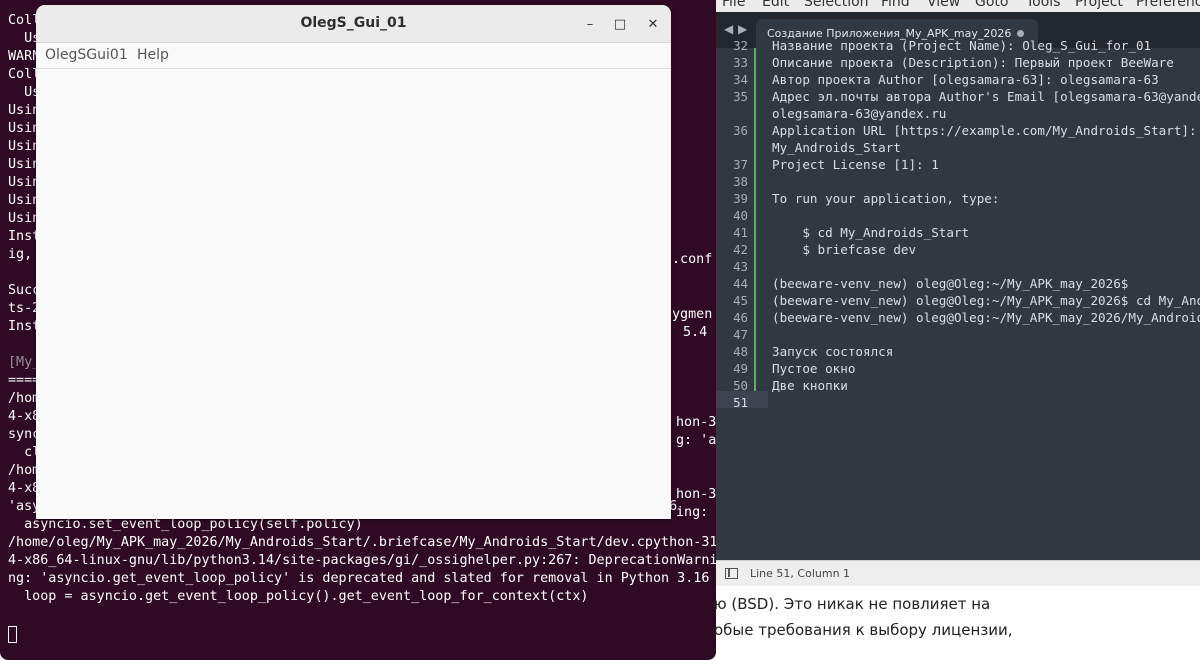  I want to click on terminal-line-fragment: ygmen, so click(692, 314).